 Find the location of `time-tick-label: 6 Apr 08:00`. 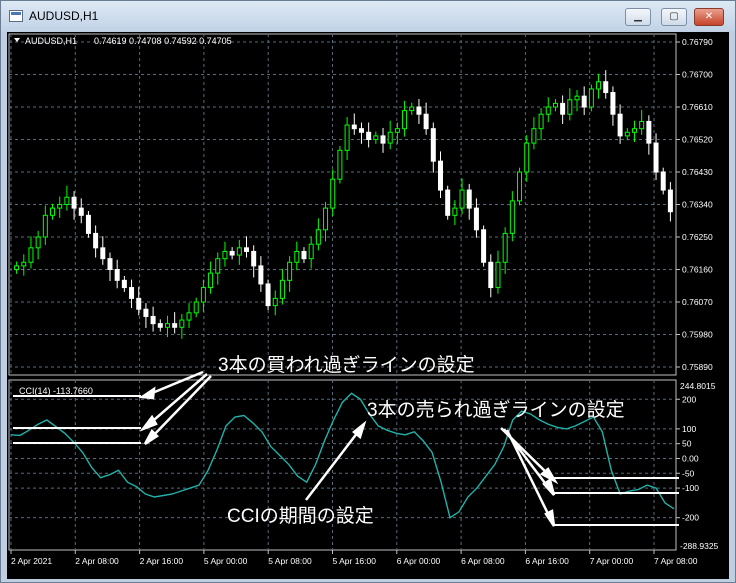

time-tick-label: 6 Apr 08:00 is located at coordinates (483, 561).